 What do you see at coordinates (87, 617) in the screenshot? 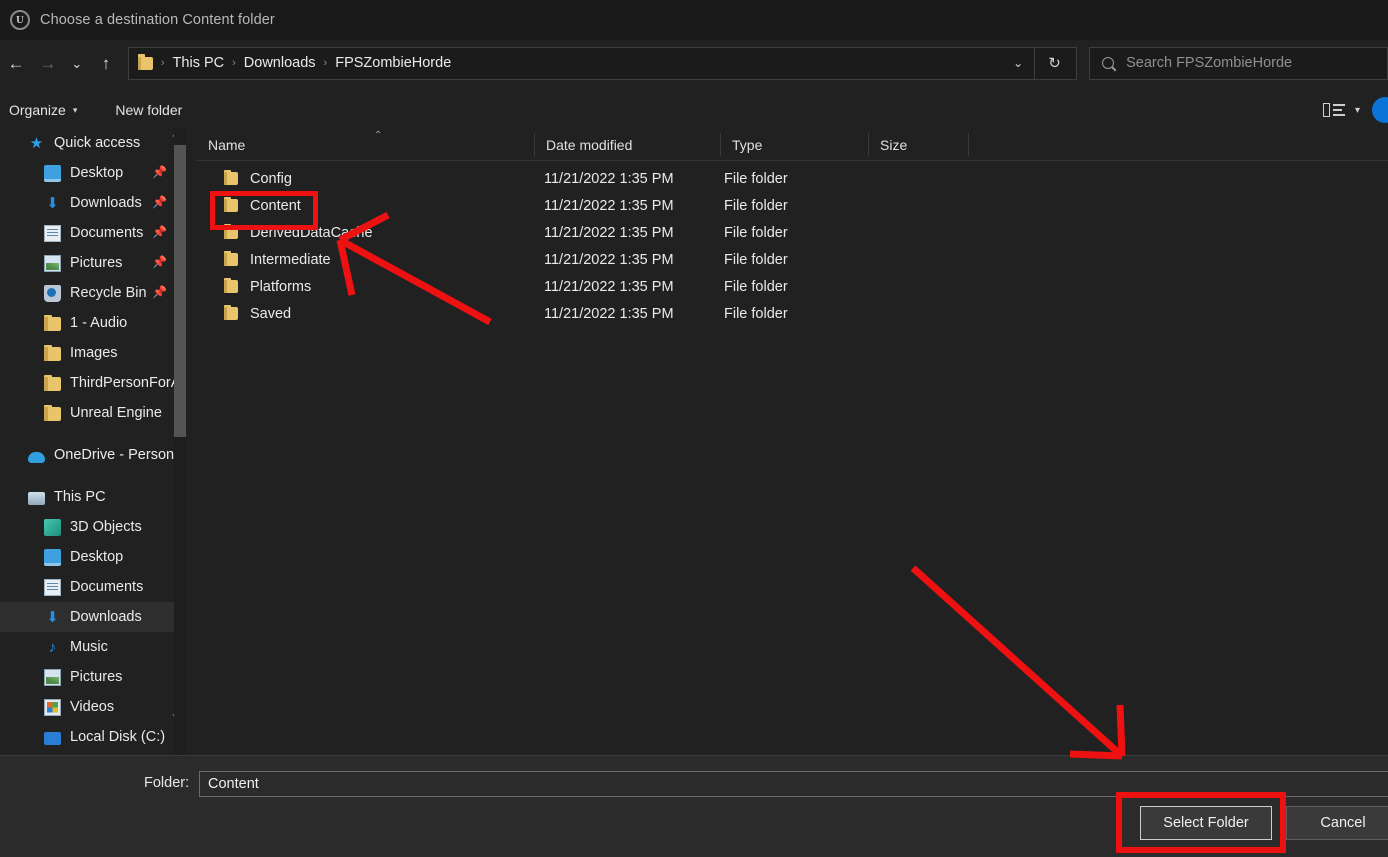
I see `sidebar-item-downloads: ⬇ Downloads` at bounding box center [87, 617].